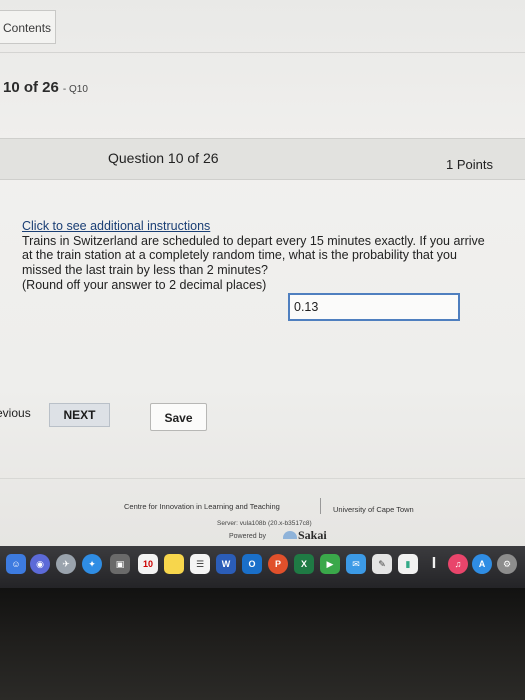 Image resolution: width=525 pixels, height=700 pixels. I want to click on excel-label: X, so click(303, 564).